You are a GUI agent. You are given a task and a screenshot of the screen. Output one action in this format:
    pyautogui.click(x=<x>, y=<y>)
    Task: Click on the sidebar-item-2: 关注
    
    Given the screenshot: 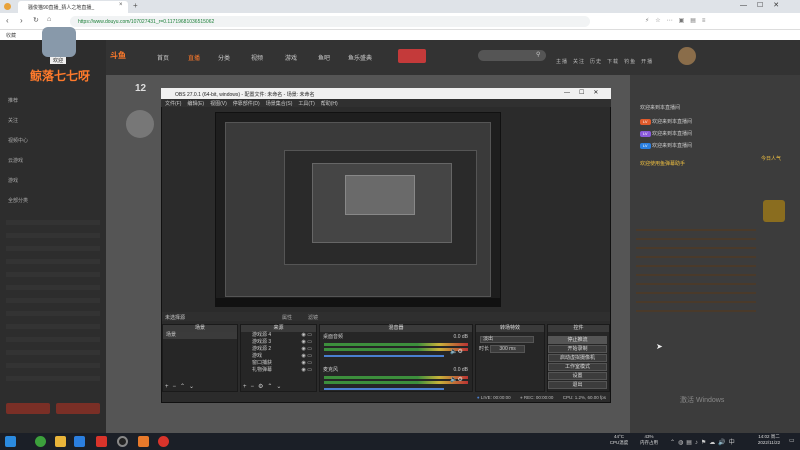 What is the action you would take?
    pyautogui.click(x=54, y=121)
    